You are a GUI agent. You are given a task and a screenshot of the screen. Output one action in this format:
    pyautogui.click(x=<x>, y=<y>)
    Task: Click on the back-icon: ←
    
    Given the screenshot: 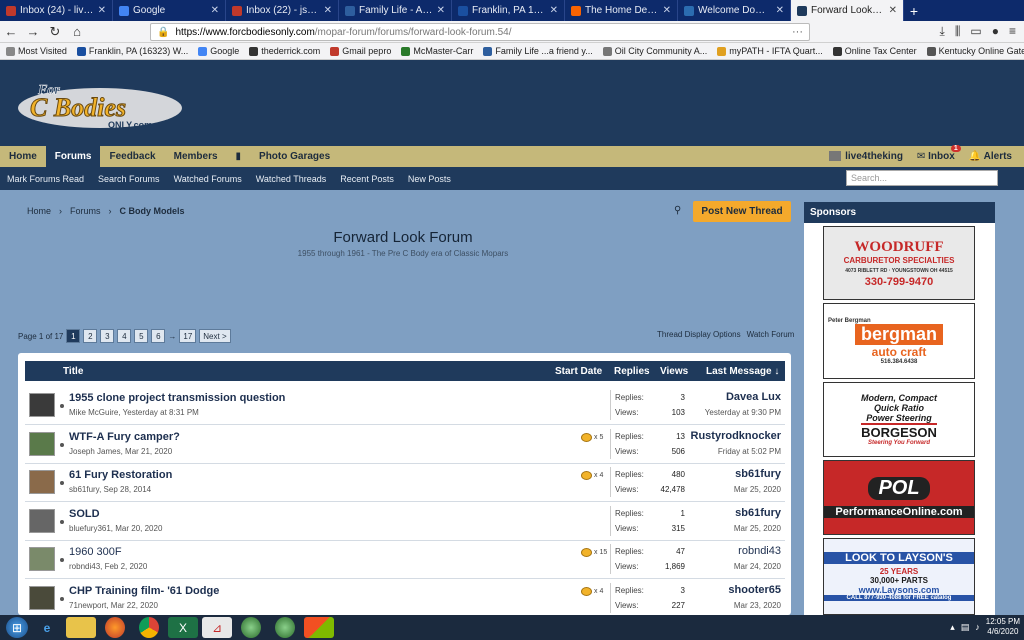 What is the action you would take?
    pyautogui.click(x=11, y=31)
    